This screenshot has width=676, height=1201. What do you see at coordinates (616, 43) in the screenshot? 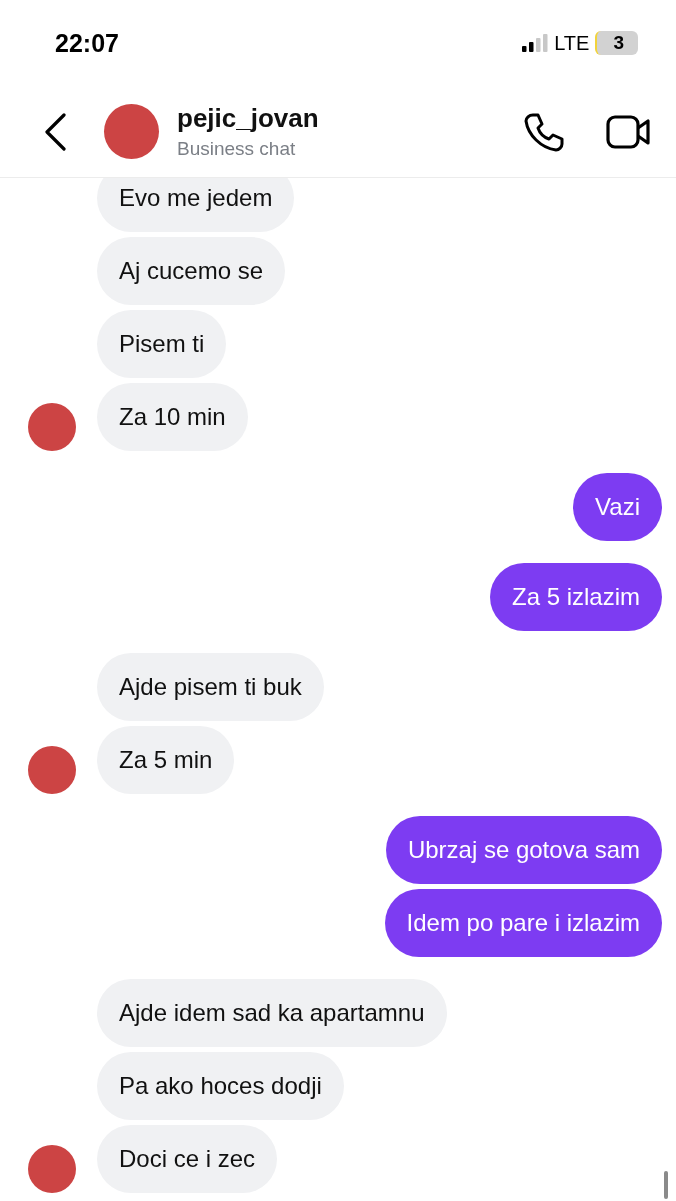
I see `battery-indicator: 3` at bounding box center [616, 43].